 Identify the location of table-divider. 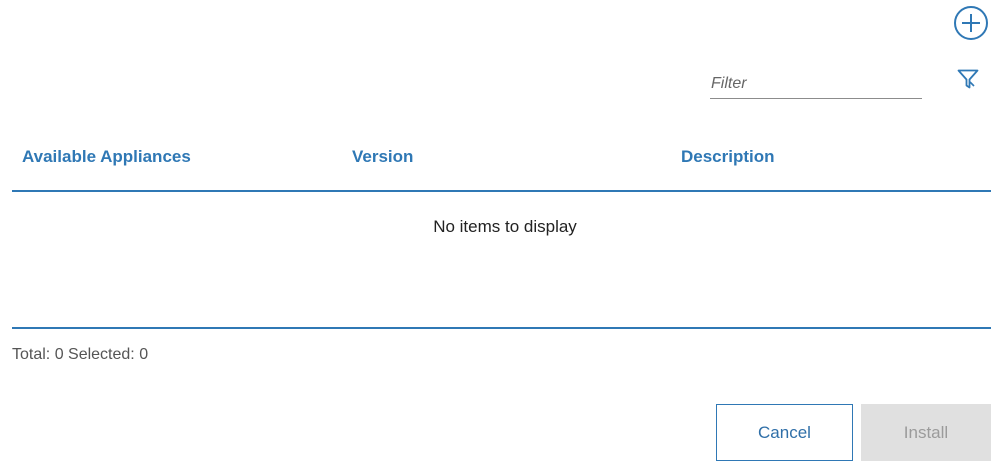
(501, 328).